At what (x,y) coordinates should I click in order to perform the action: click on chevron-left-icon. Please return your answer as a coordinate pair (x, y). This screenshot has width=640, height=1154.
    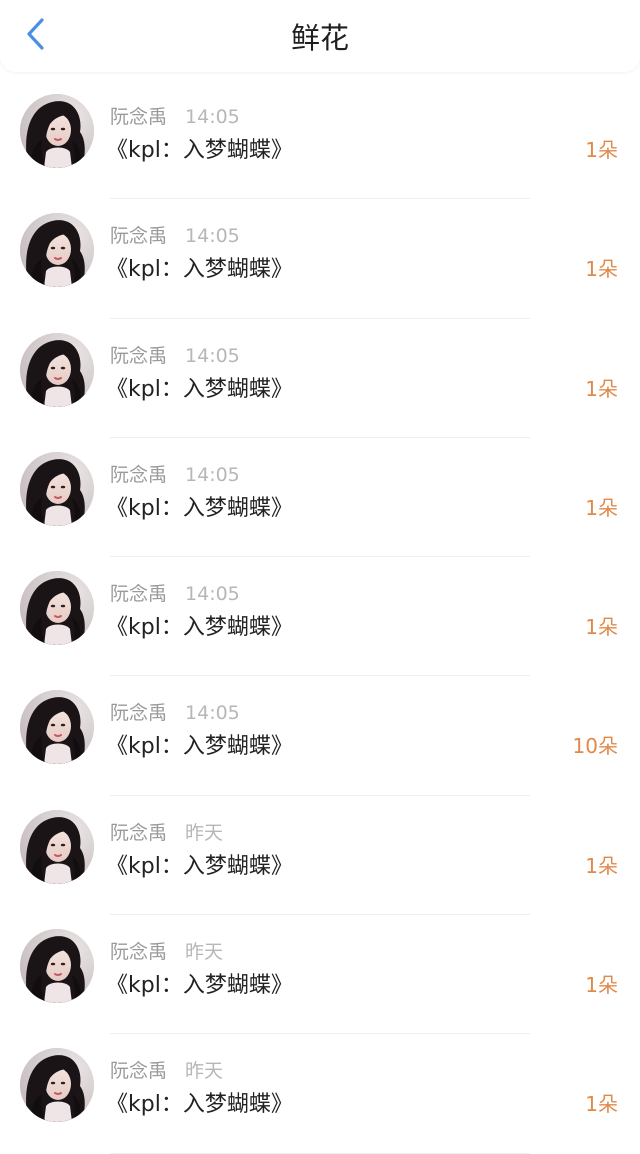
    Looking at the image, I should click on (36, 36).